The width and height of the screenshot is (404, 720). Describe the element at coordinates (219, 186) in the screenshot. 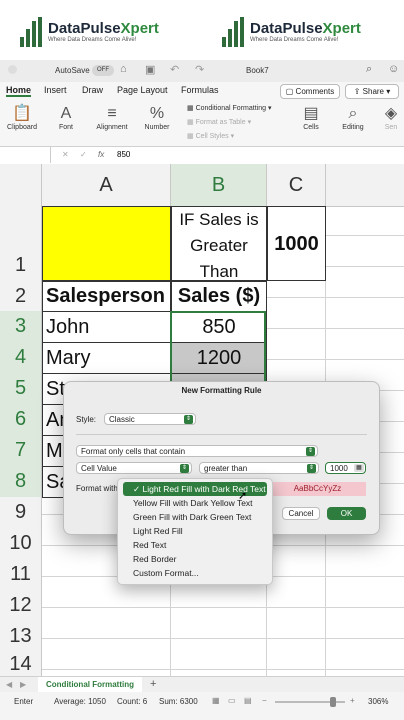

I see `column-header-b: B` at that location.